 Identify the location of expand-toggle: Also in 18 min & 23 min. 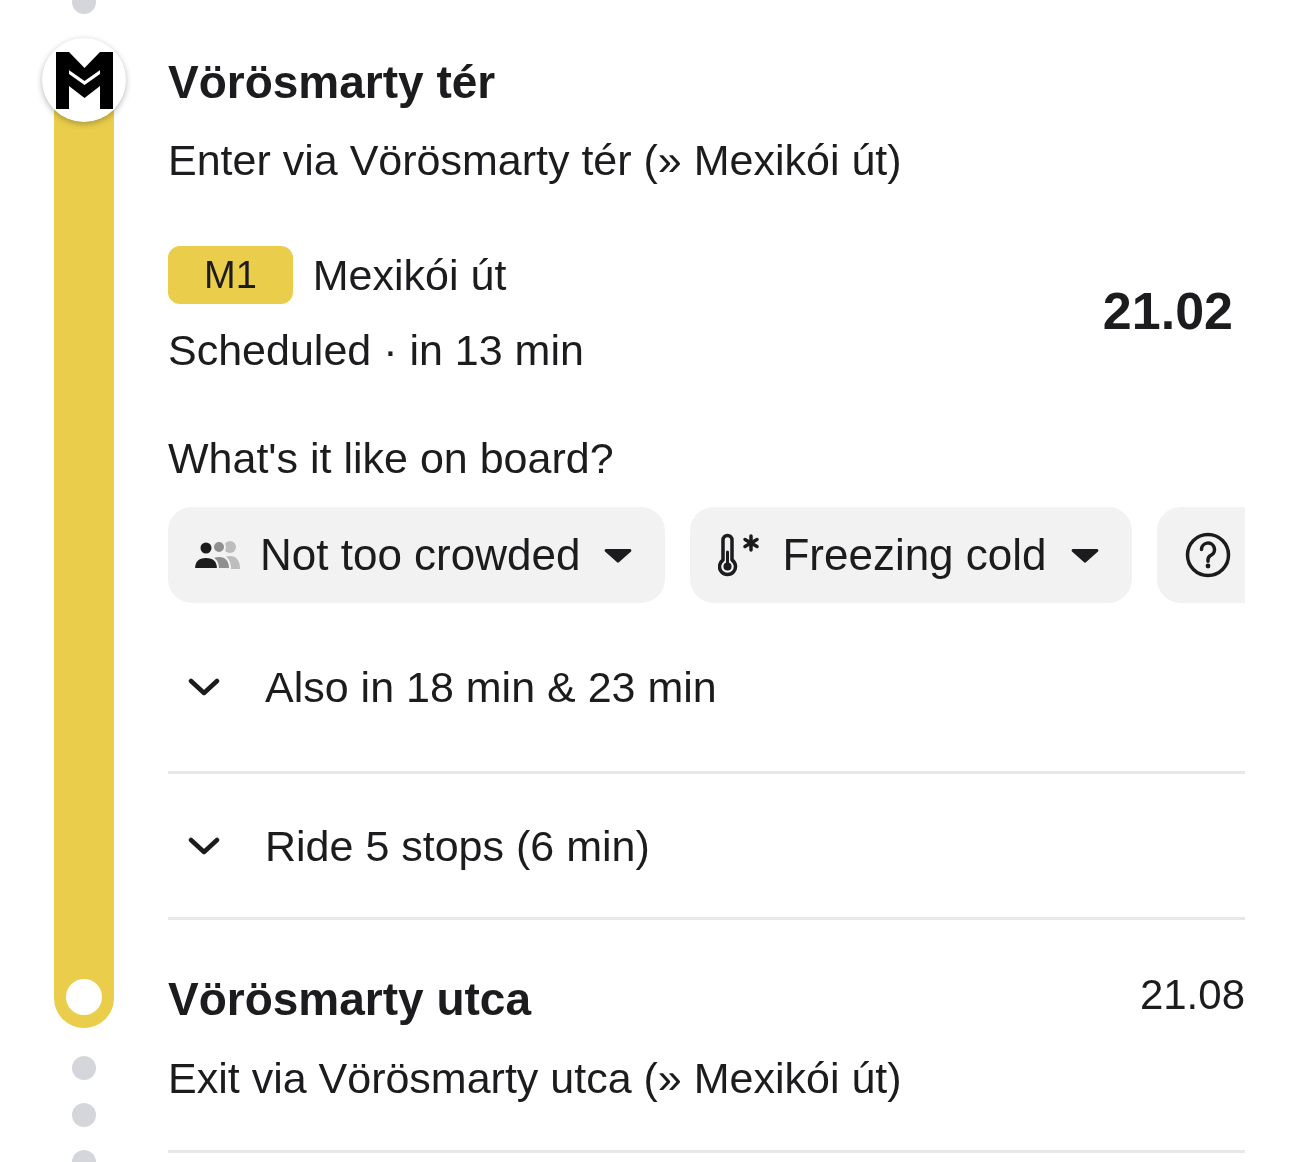
(442, 687).